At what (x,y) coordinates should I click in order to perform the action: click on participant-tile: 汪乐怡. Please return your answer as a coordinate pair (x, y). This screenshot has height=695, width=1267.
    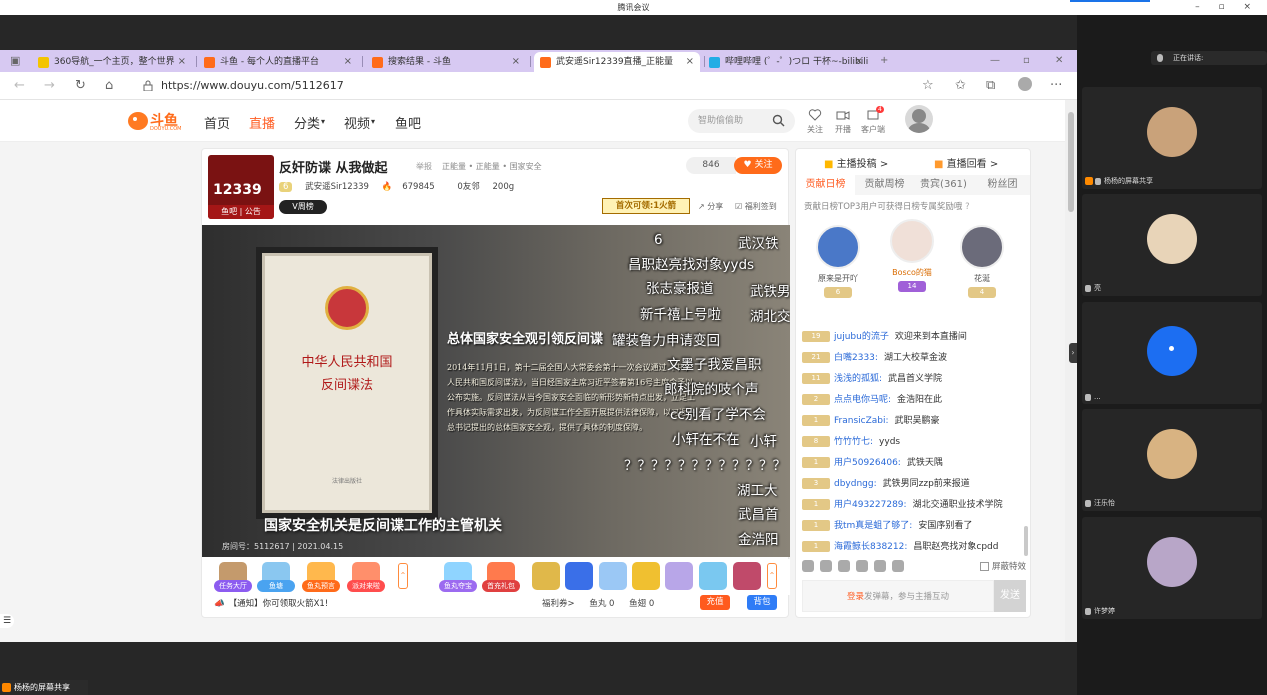
    Looking at the image, I should click on (1172, 460).